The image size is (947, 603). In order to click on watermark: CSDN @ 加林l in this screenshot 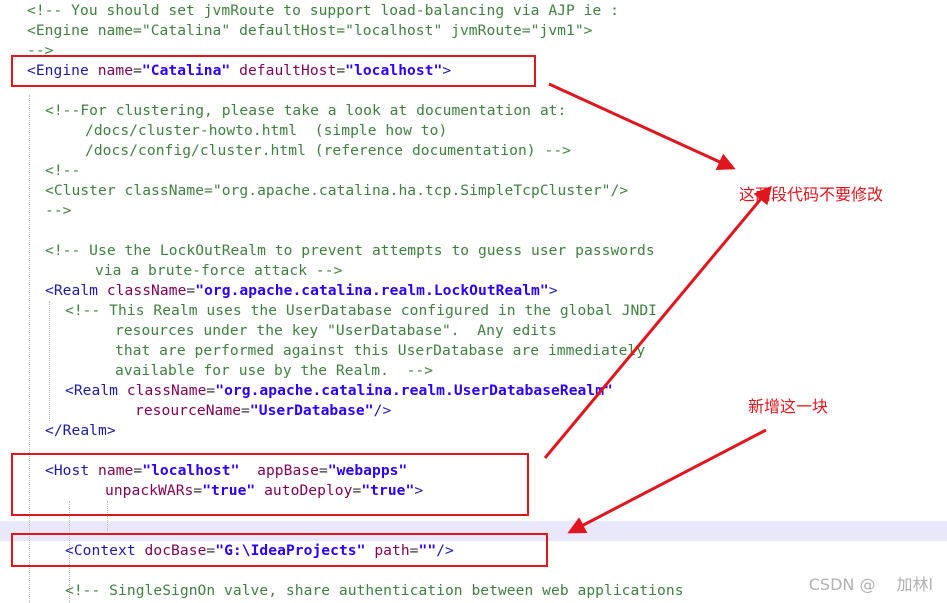, I will do `click(870, 584)`.